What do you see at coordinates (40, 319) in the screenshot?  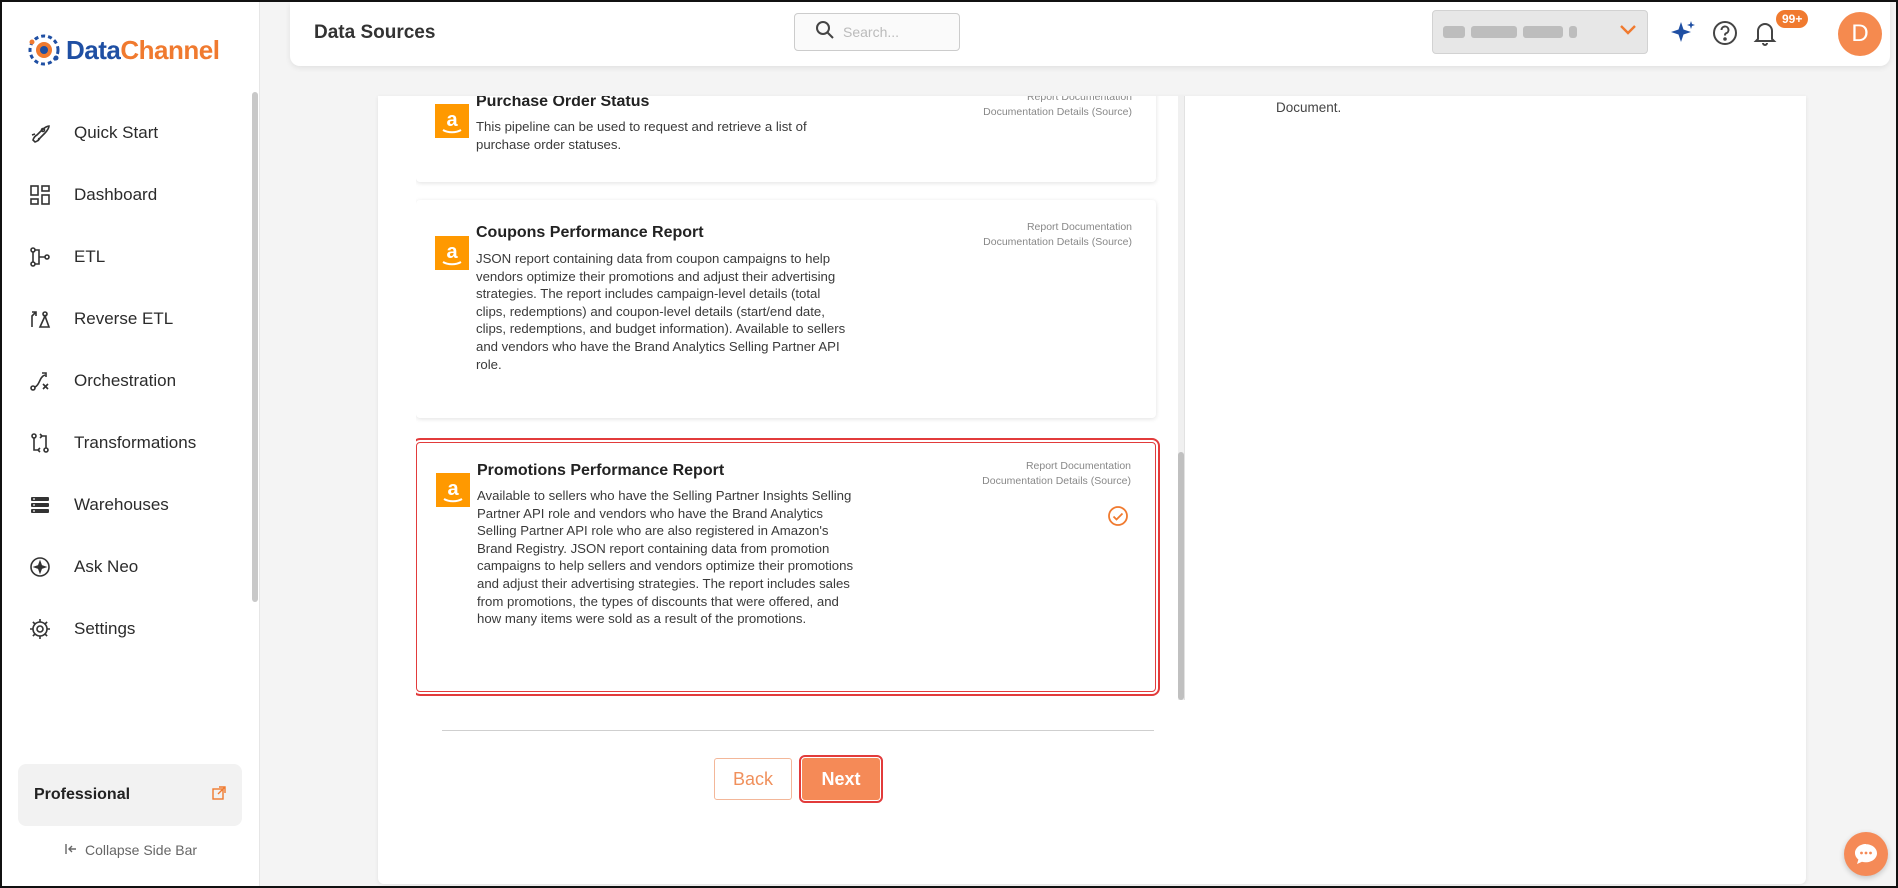 I see `reverse-etl-icon` at bounding box center [40, 319].